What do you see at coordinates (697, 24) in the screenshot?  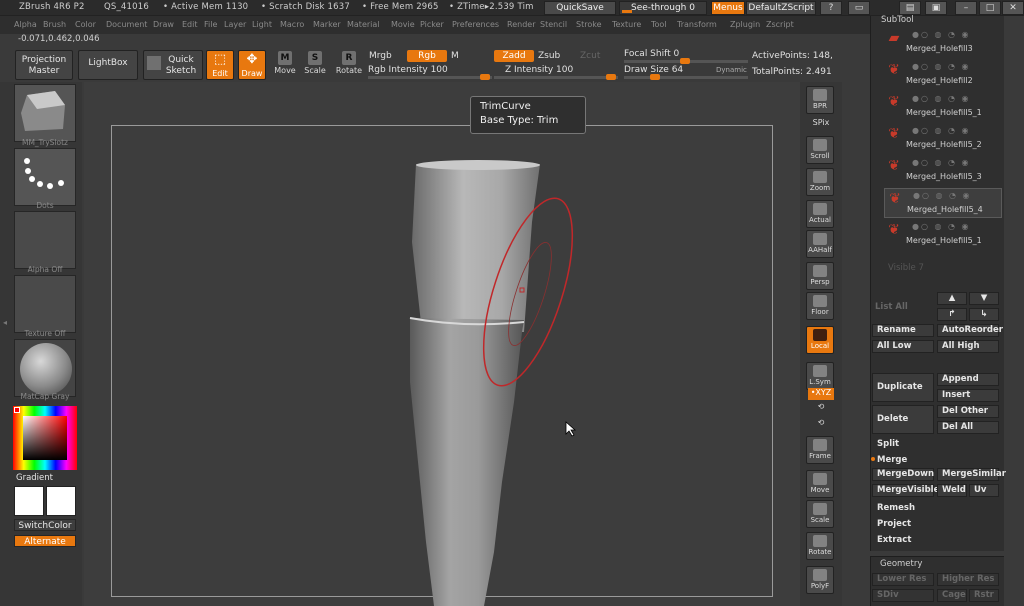 I see `menu-transform: Transform` at bounding box center [697, 24].